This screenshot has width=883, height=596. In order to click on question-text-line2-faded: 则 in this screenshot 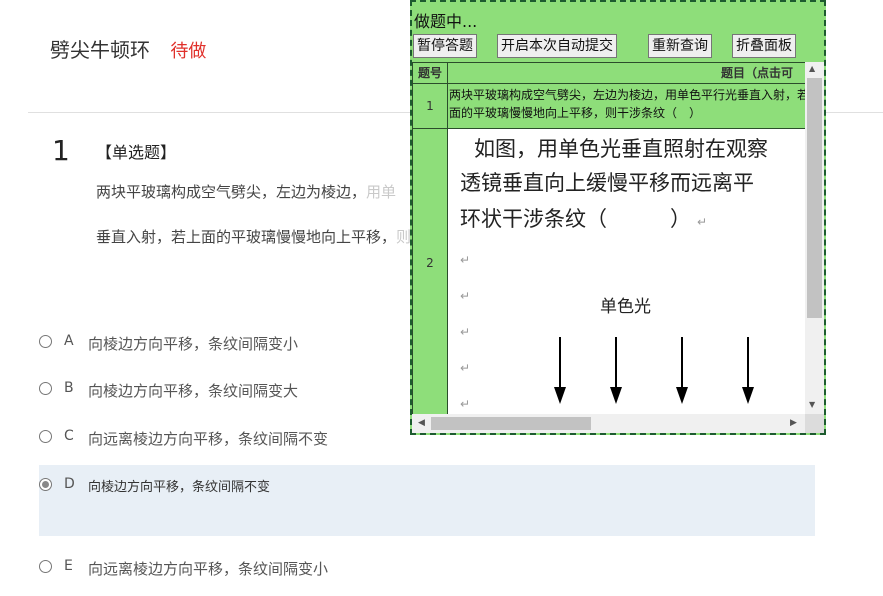, I will do `click(404, 237)`.